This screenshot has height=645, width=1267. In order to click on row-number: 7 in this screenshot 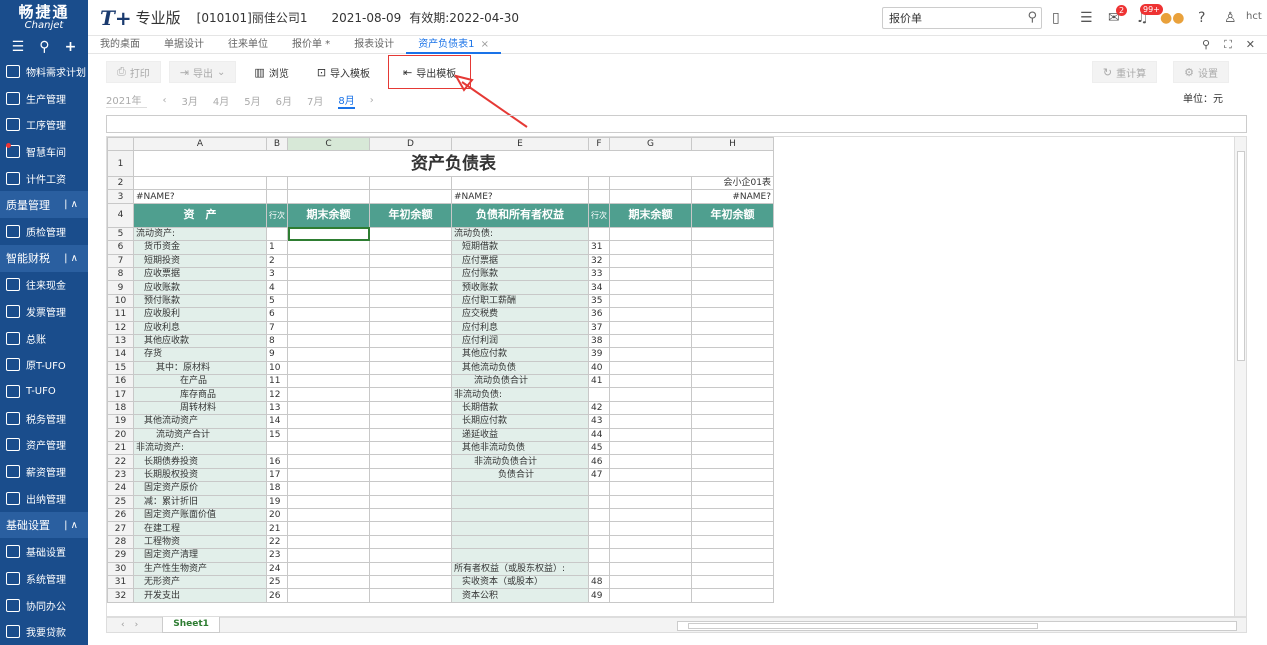, I will do `click(277, 327)`.